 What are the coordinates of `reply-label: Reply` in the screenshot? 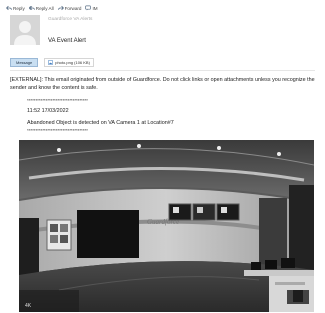 It's located at (19, 8).